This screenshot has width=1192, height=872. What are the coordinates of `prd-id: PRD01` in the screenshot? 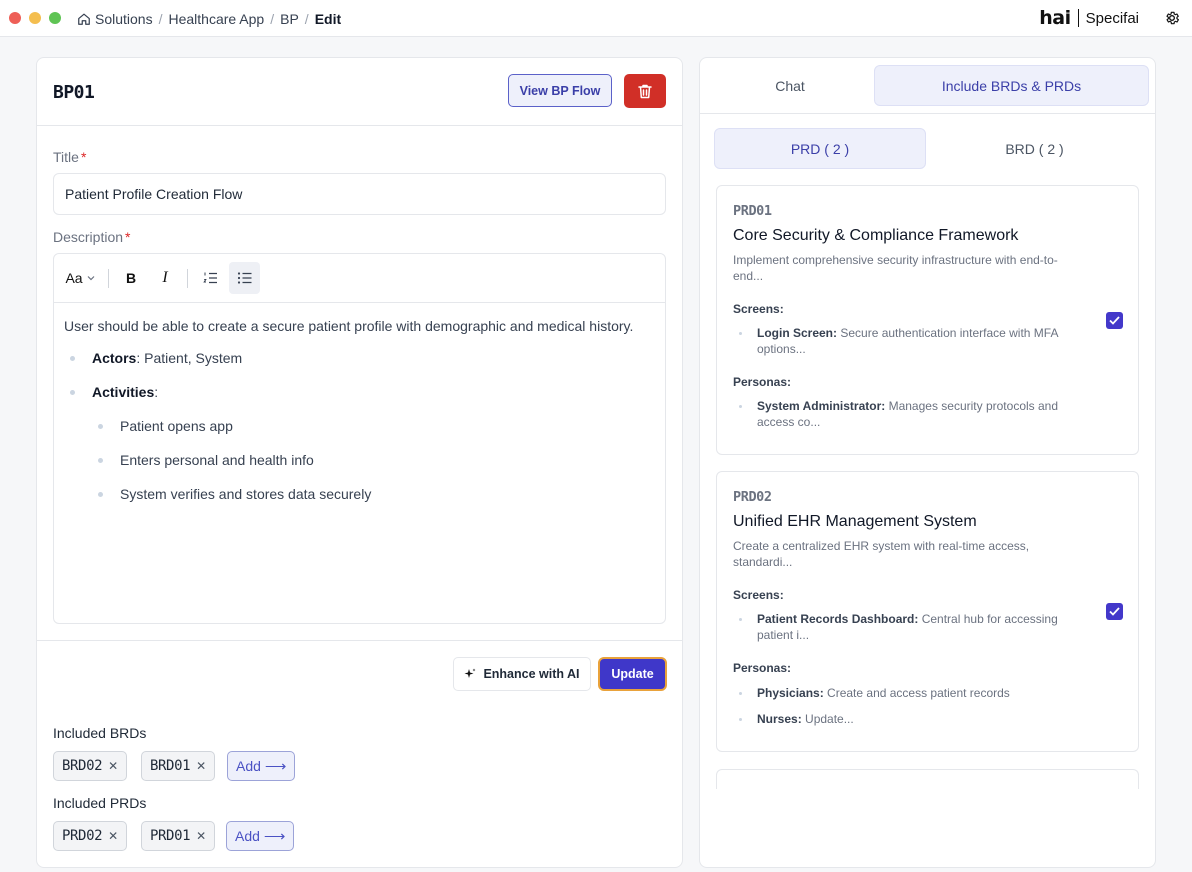 It's located at (752, 211).